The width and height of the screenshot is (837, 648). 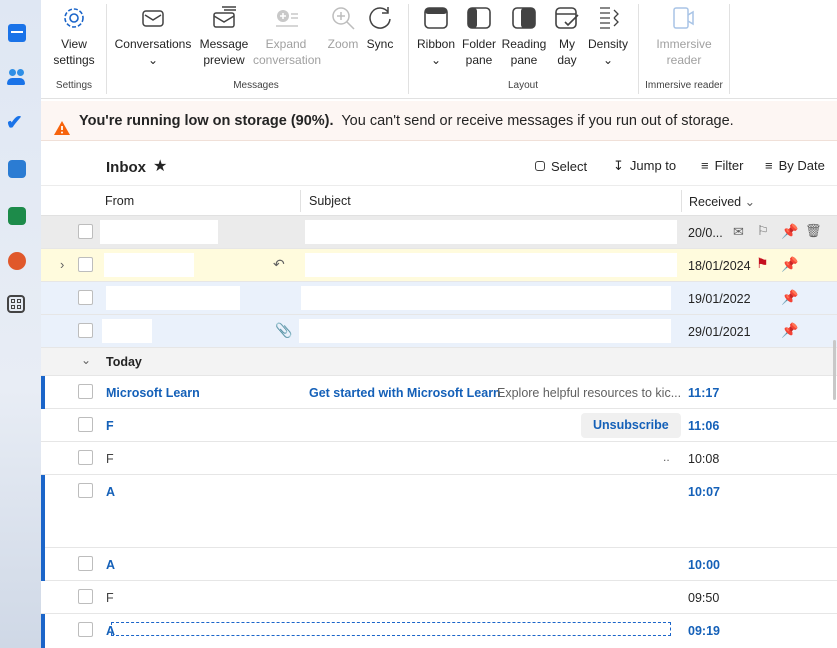 What do you see at coordinates (795, 165) in the screenshot?
I see `sort-button: ≡ By Date` at bounding box center [795, 165].